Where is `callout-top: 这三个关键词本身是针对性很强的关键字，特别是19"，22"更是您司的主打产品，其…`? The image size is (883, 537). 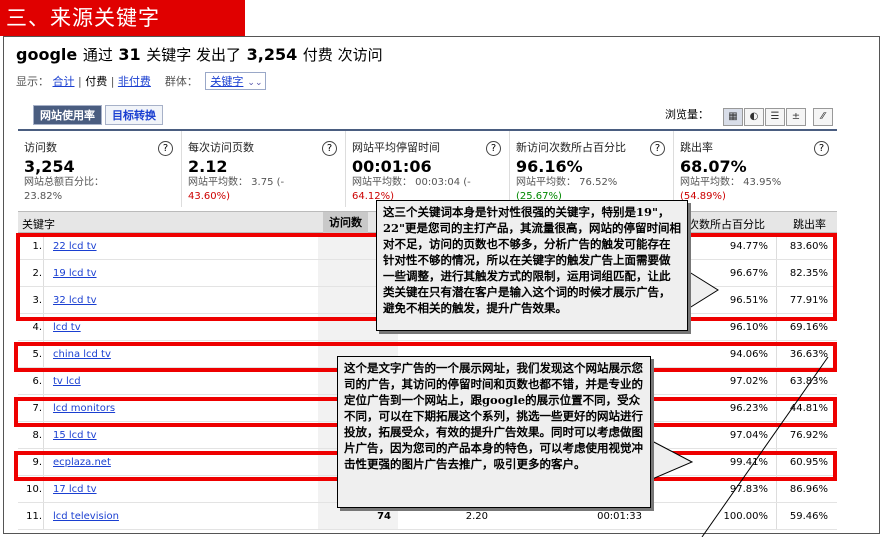
callout-top: 这三个关键词本身是针对性很强的关键字，特别是19"，22"更是您司的主打产品，其… is located at coordinates (532, 265).